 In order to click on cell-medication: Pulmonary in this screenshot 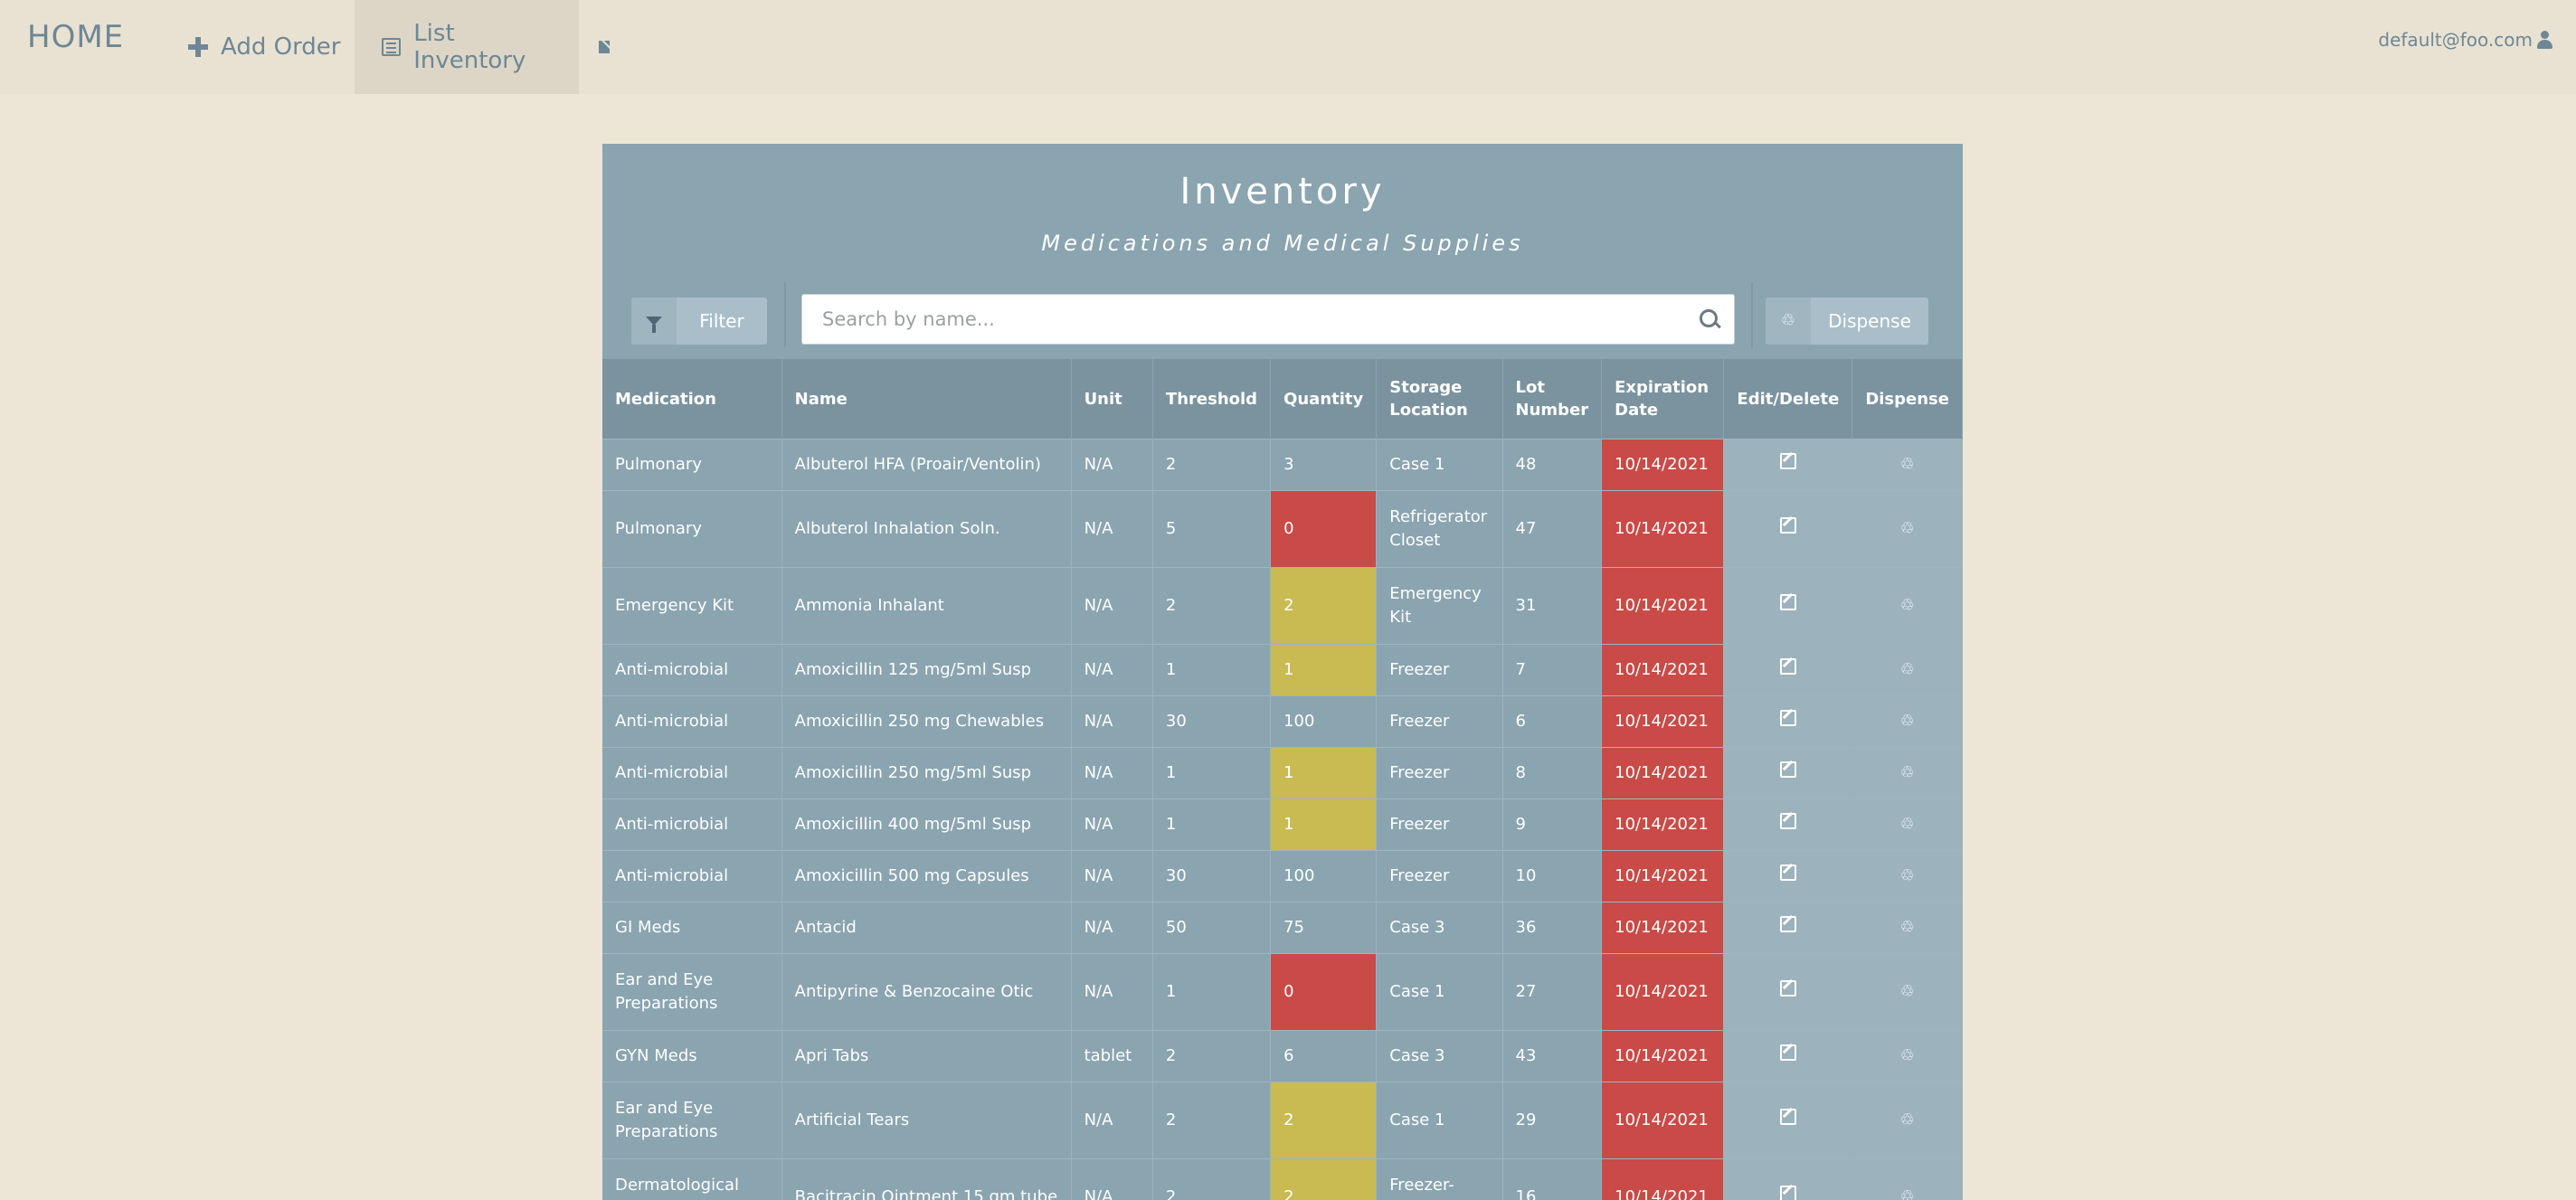, I will do `click(692, 529)`.